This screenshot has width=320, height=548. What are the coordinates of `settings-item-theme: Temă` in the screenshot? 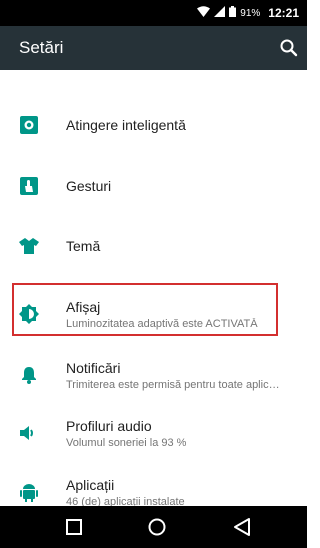 It's located at (153, 246).